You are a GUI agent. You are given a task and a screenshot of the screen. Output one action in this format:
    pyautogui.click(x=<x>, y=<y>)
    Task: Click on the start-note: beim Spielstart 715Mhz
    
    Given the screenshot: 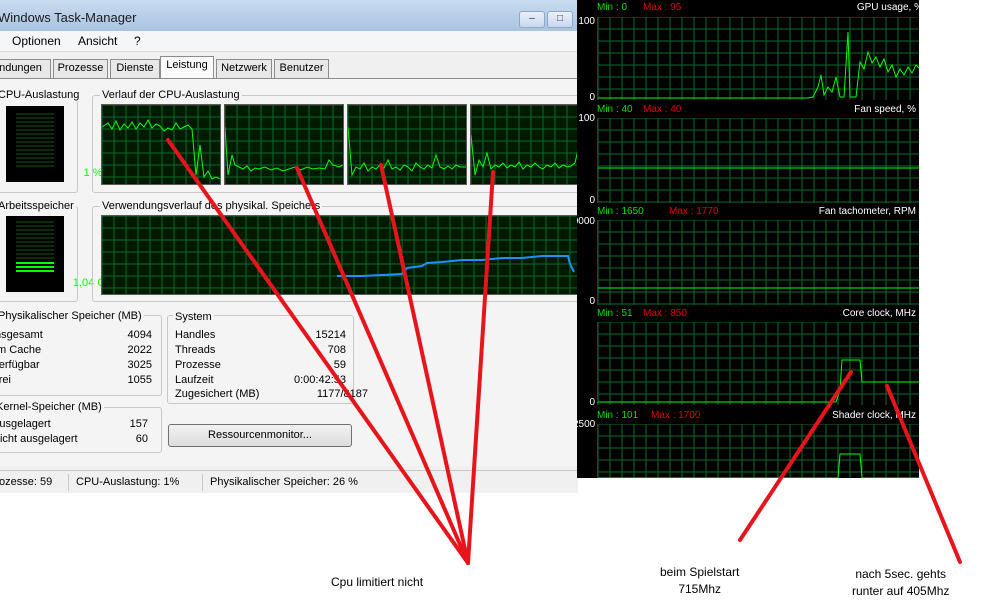 What is the action you would take?
    pyautogui.click(x=700, y=580)
    